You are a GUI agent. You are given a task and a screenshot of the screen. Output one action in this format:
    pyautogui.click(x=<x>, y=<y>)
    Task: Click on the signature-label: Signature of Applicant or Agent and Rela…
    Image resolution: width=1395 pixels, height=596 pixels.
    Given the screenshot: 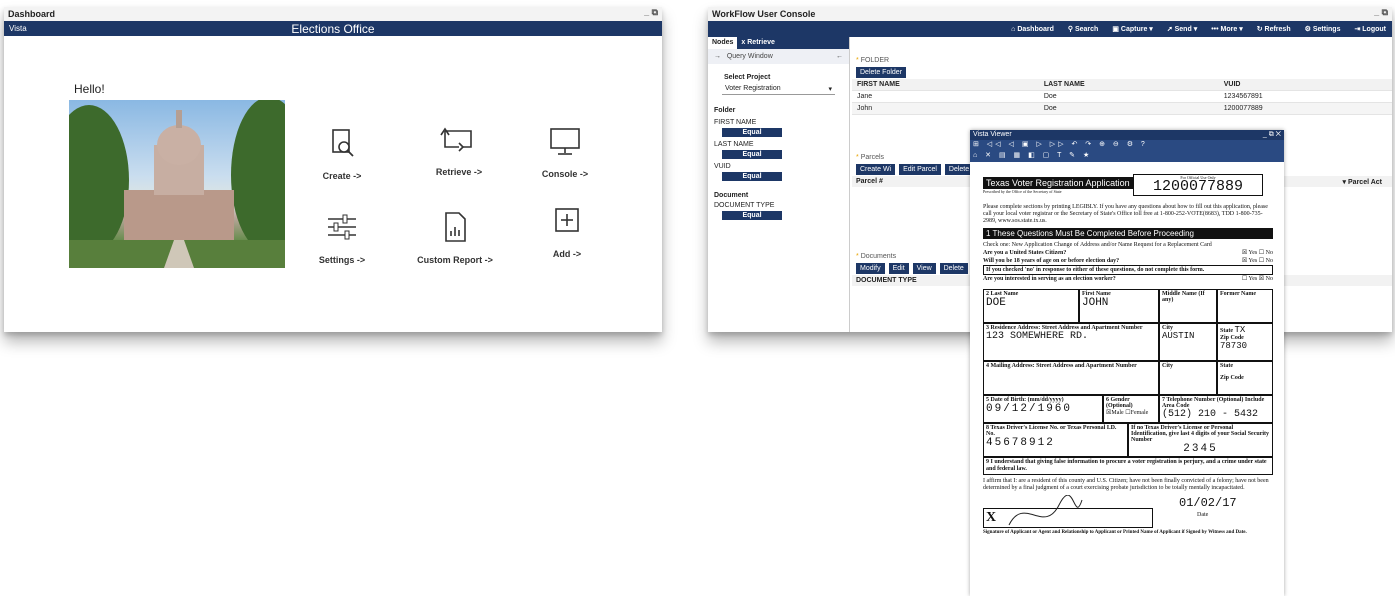 What is the action you would take?
    pyautogui.click(x=1115, y=532)
    